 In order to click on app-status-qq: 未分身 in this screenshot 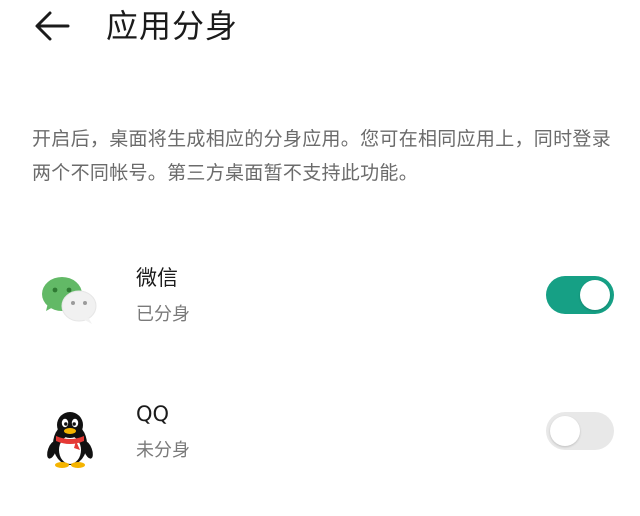, I will do `click(163, 450)`.